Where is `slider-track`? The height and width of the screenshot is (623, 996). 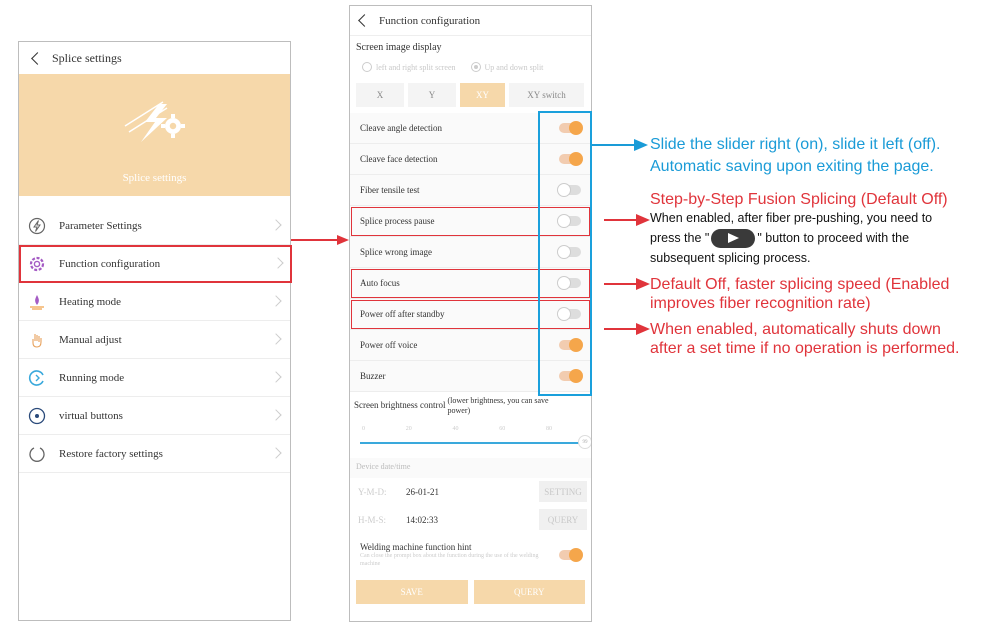 slider-track is located at coordinates (471, 443).